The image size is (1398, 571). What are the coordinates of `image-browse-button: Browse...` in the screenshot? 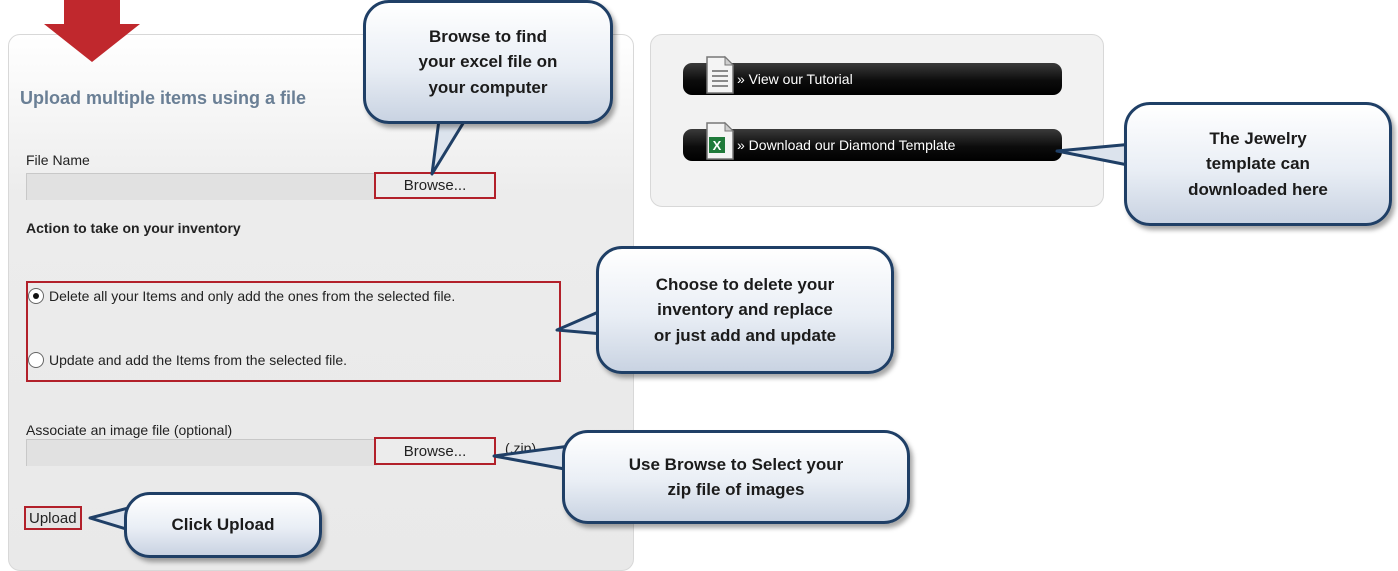 It's located at (435, 451).